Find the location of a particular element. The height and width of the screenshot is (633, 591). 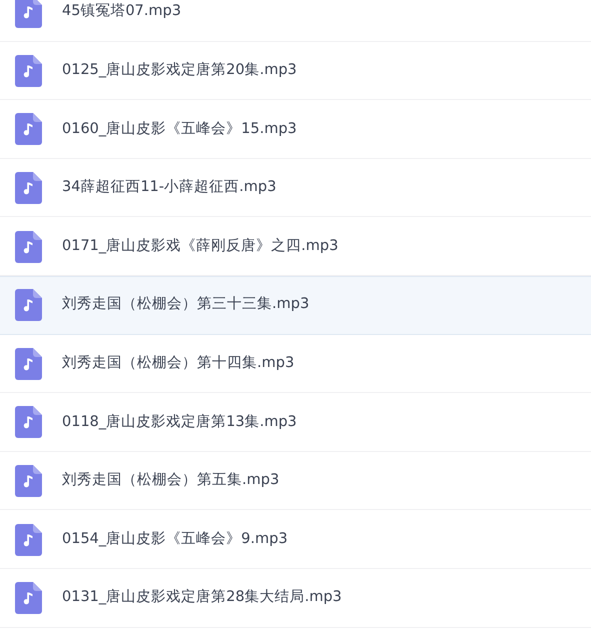

file-name: 刘秀走国（松棚会）第三十三集.mp3 is located at coordinates (186, 304).